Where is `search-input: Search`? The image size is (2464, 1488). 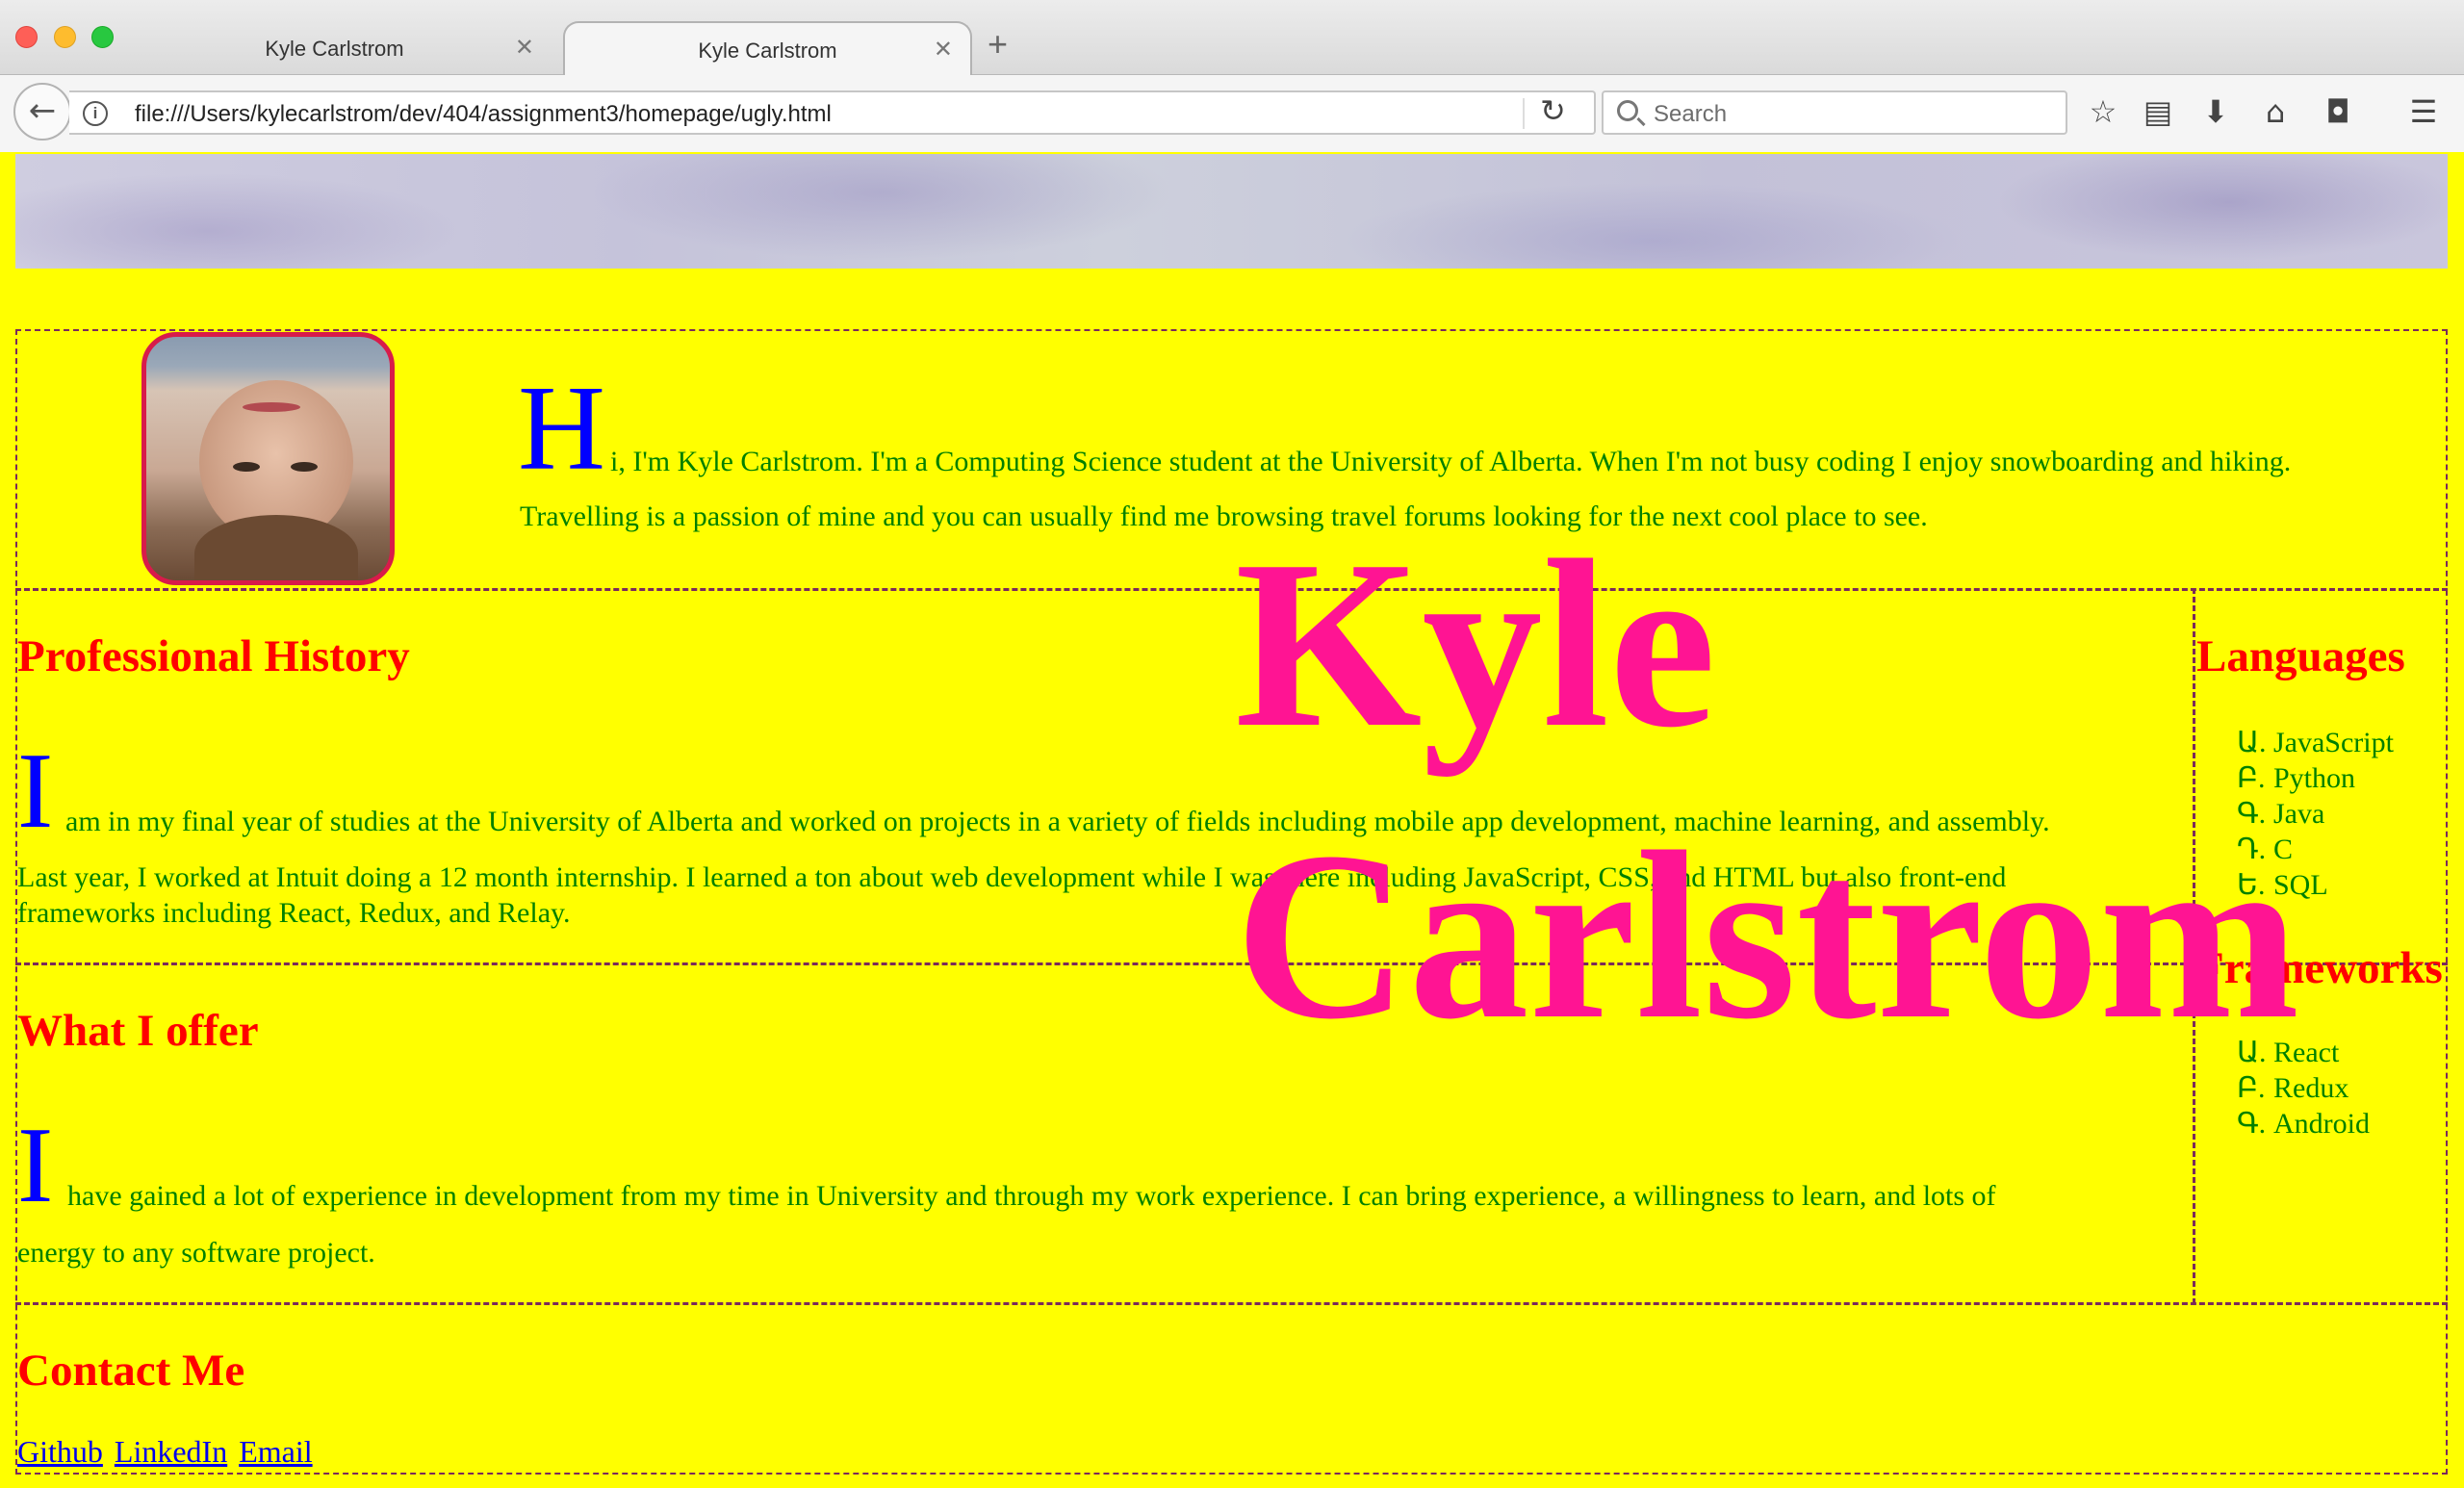 search-input: Search is located at coordinates (1834, 113).